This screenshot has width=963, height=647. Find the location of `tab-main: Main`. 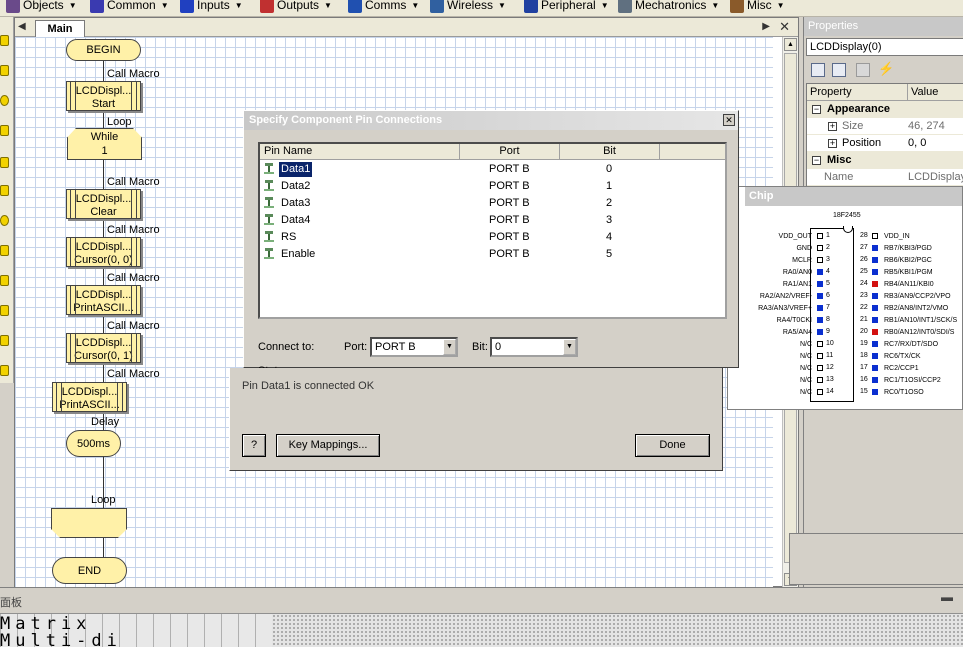

tab-main: Main is located at coordinates (60, 28).